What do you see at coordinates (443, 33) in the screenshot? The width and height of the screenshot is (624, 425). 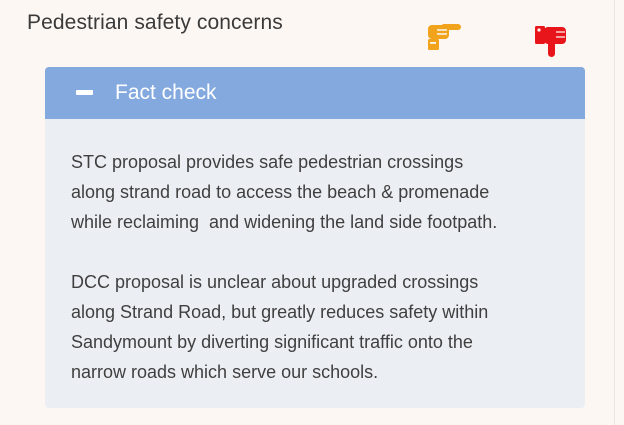 I see `thumbs-sideways-icon` at bounding box center [443, 33].